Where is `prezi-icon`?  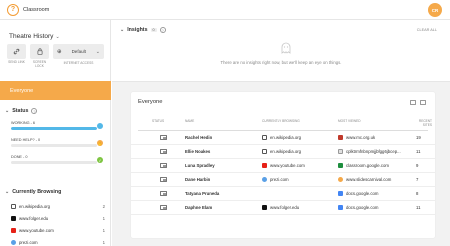
prezi-icon is located at coordinates (13, 242).